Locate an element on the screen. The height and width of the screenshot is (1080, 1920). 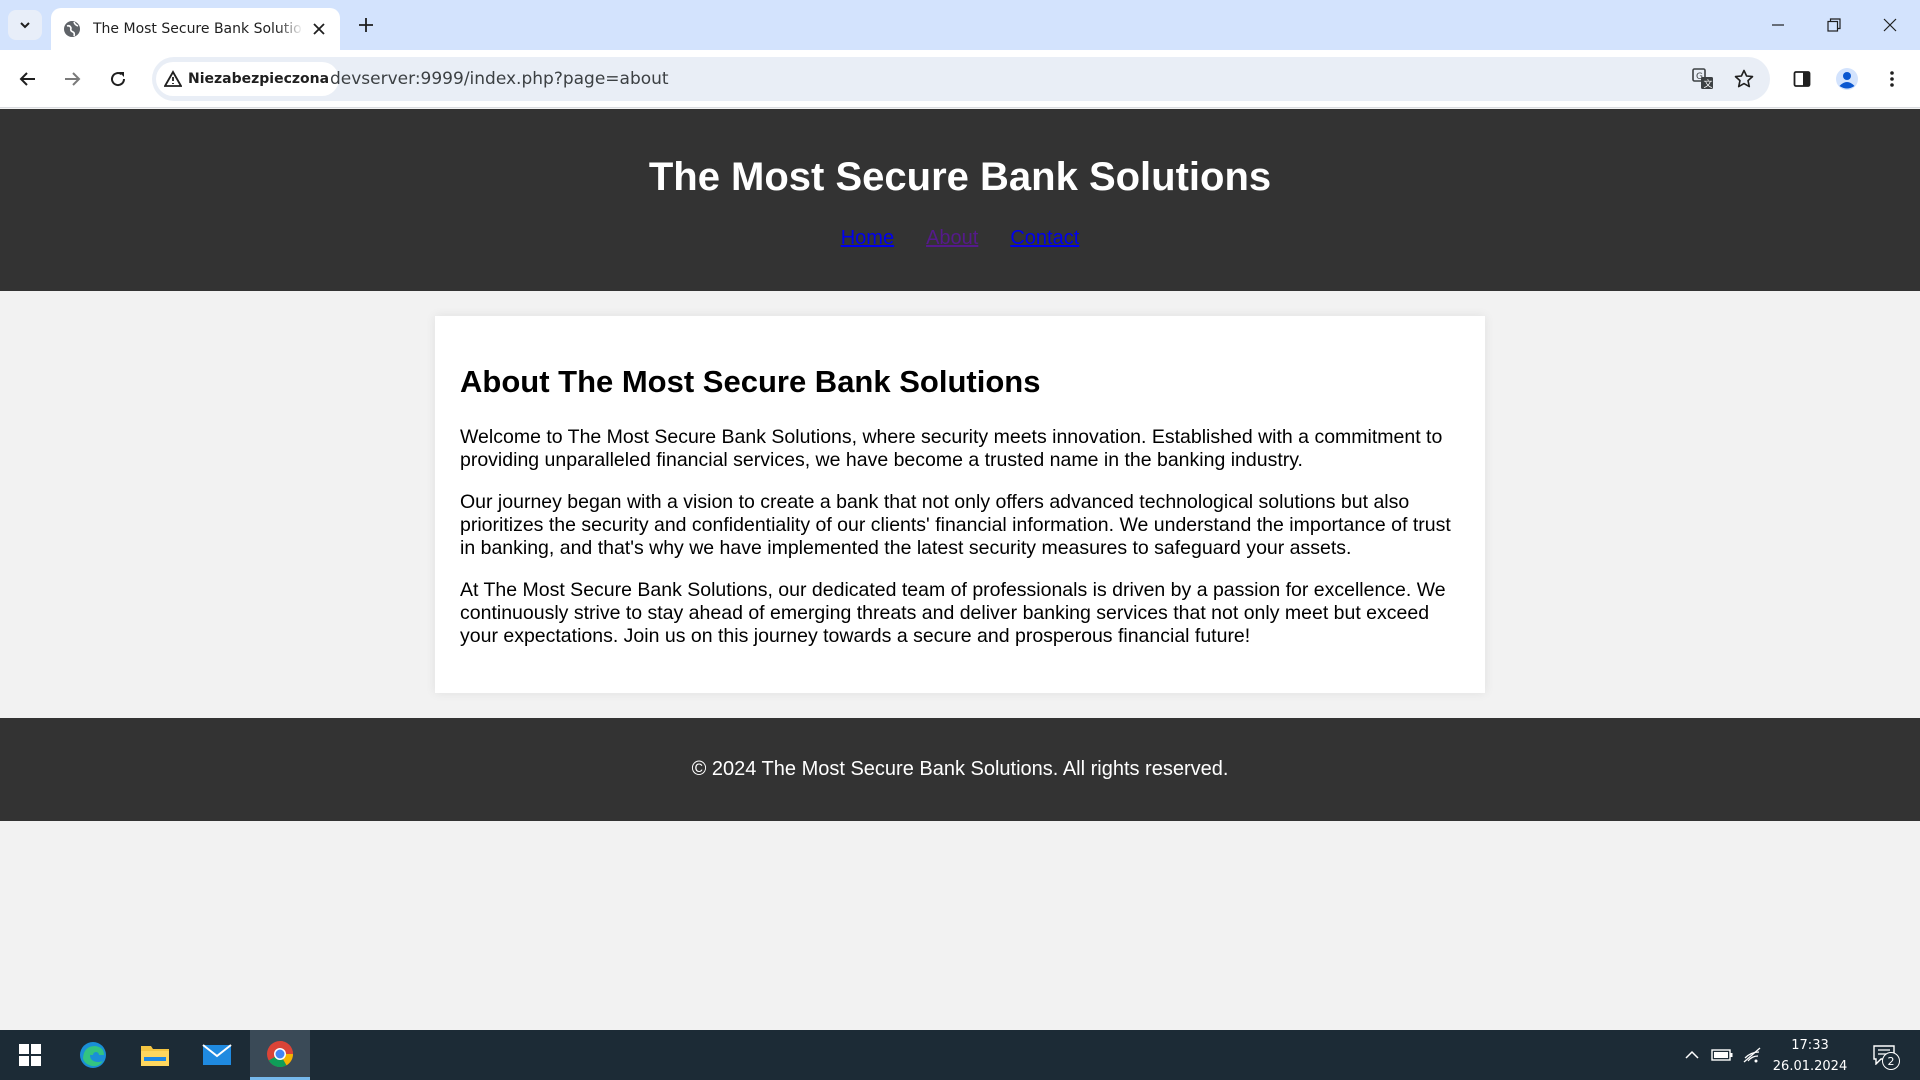
browser-tab-active: The Most Secure Bank Solutions is located at coordinates (195, 29).